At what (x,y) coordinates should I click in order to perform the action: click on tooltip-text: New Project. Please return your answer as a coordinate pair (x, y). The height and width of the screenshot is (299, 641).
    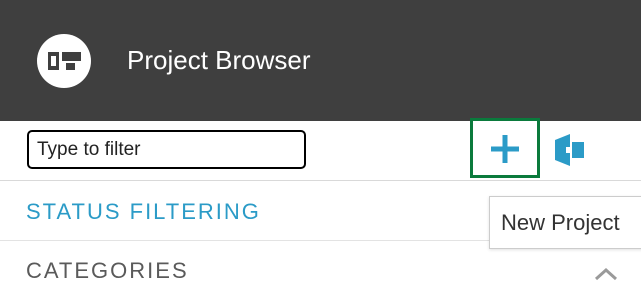
    Looking at the image, I should click on (560, 222).